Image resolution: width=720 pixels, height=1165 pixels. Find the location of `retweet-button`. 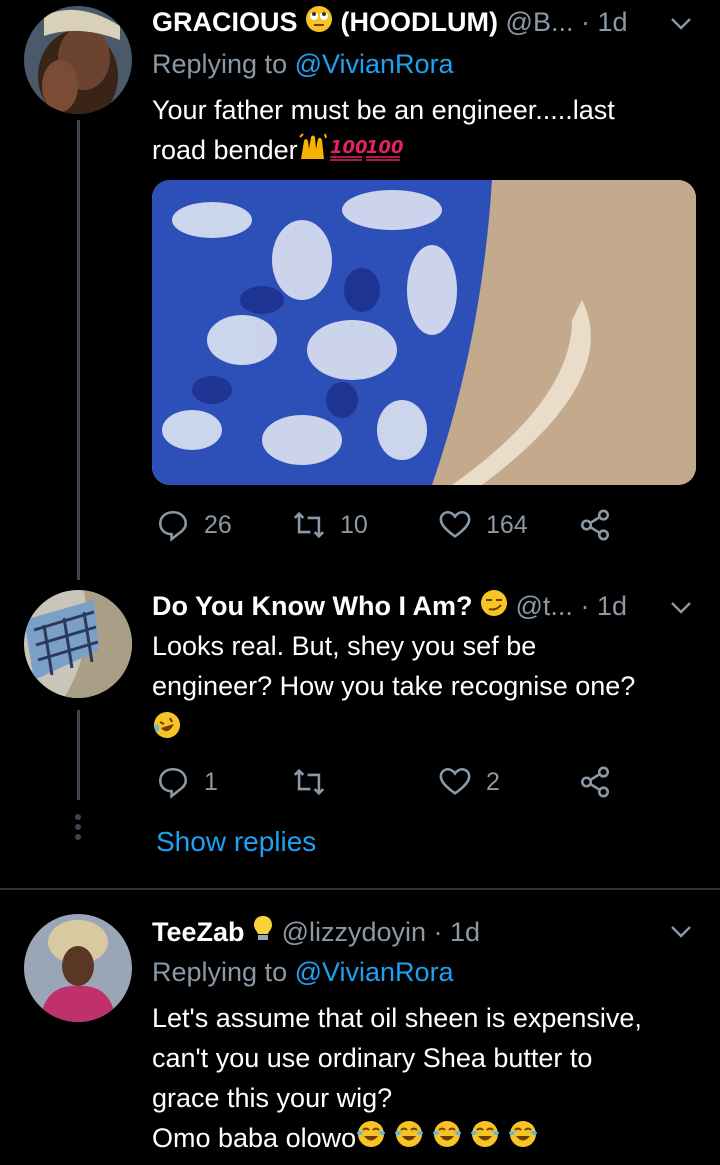

retweet-button is located at coordinates (316, 782).